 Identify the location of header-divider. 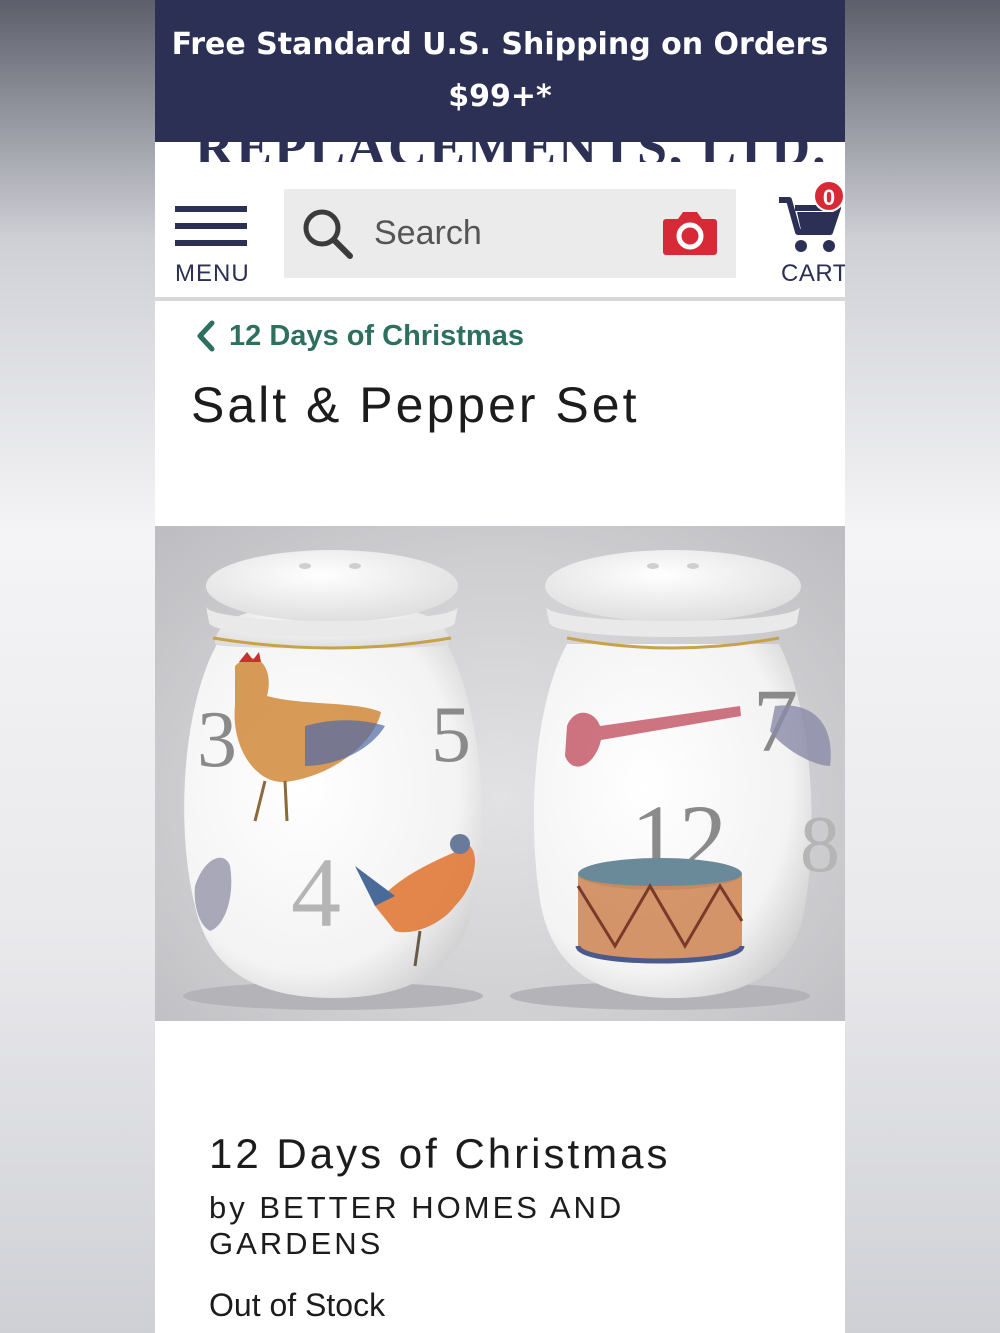
(500, 299).